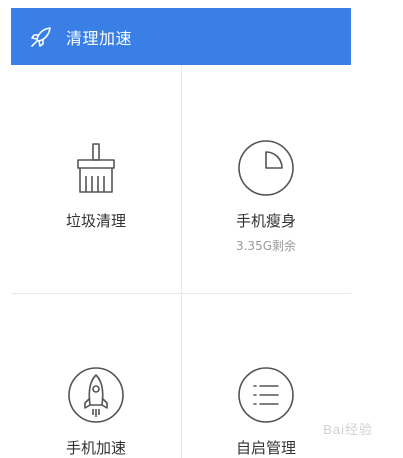  What do you see at coordinates (265, 448) in the screenshot?
I see `tile-label: 自启管理` at bounding box center [265, 448].